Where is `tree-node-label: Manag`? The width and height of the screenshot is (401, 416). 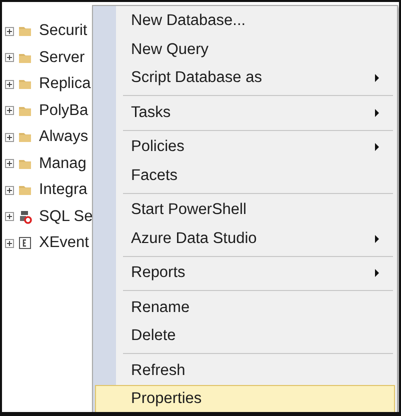
tree-node-label: Manag is located at coordinates (62, 163).